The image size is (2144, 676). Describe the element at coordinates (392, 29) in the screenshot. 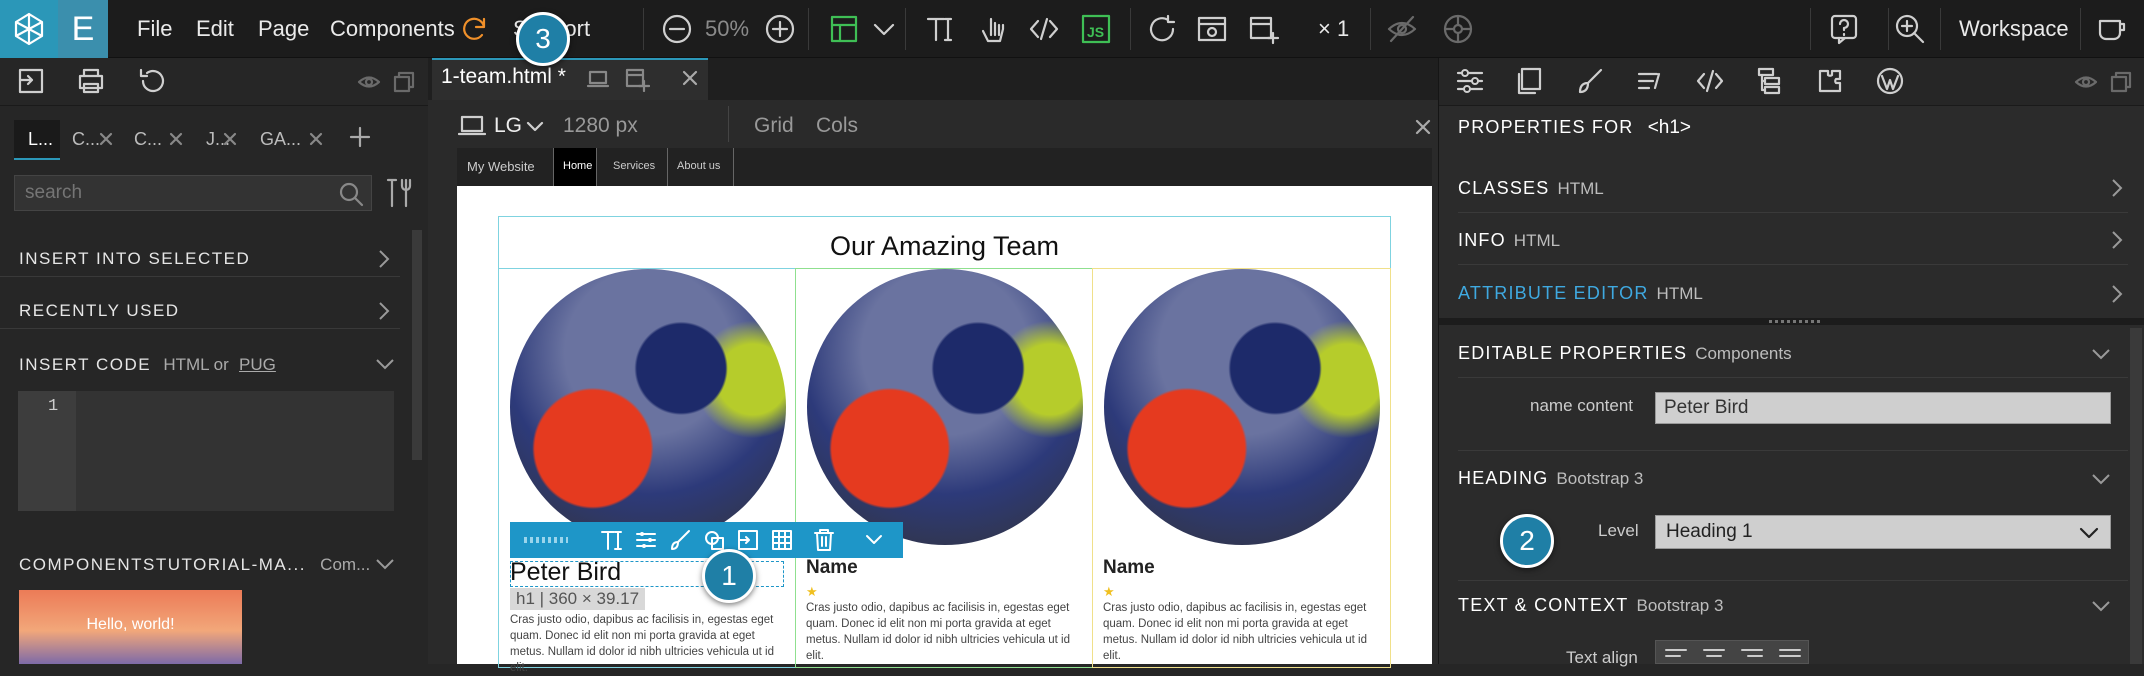

I see `menu-components: Components` at that location.